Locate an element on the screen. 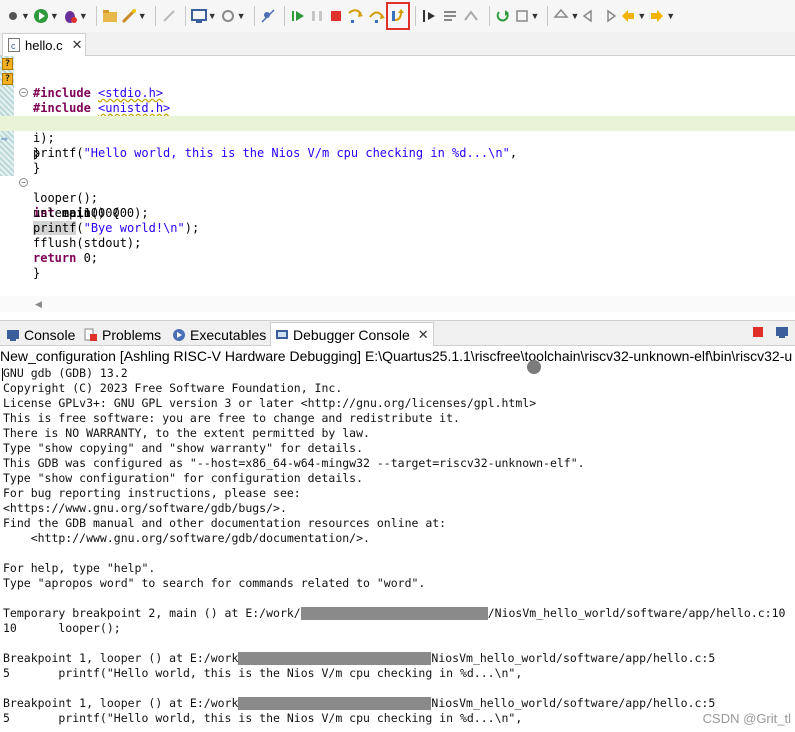  back-arrow-icon: ▼ is located at coordinates (633, 16).